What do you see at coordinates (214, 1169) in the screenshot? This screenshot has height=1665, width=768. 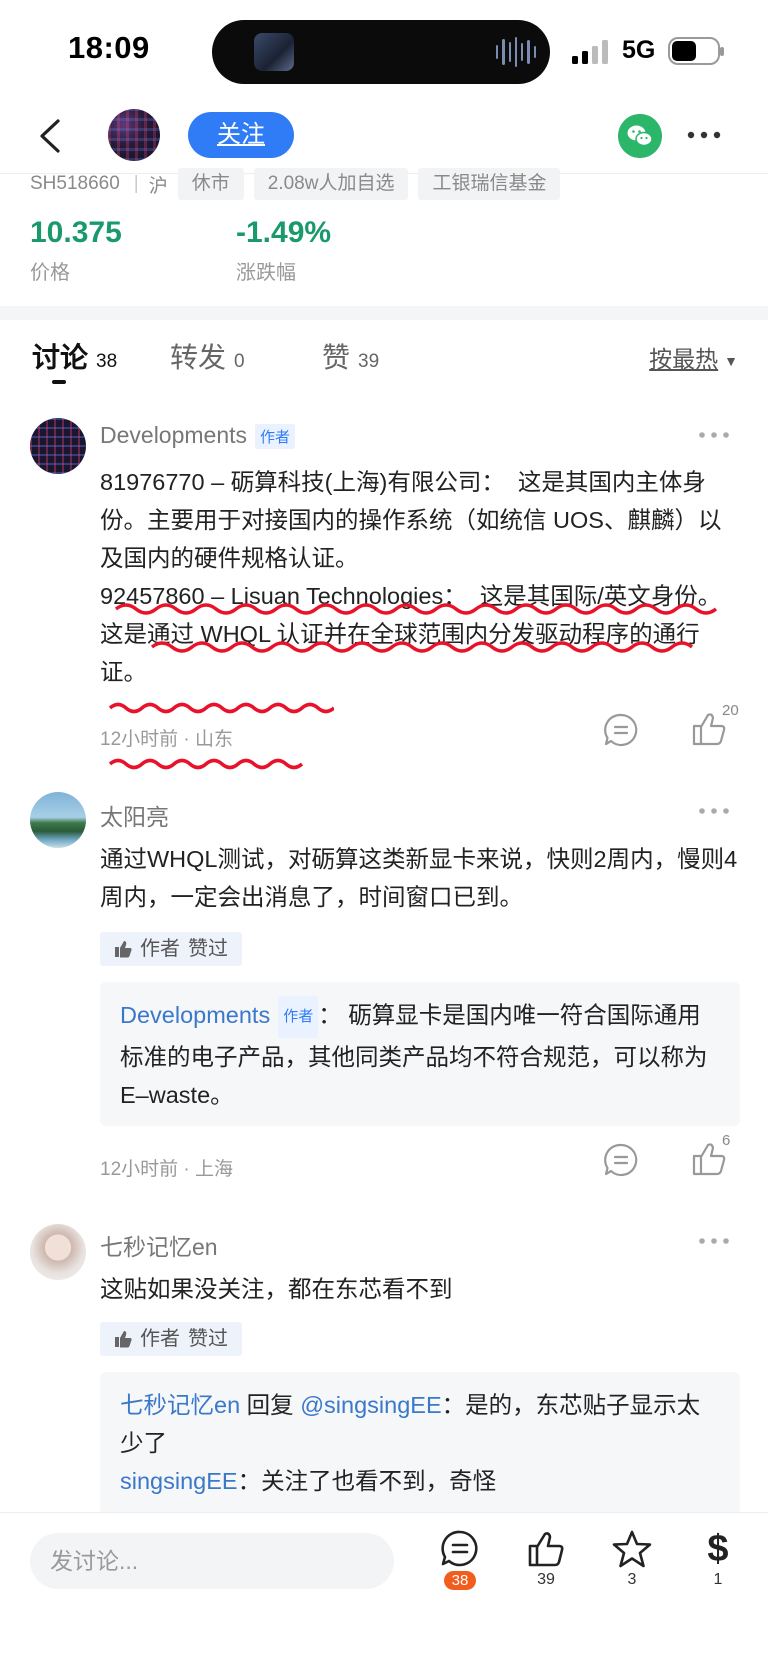 I see `post-location: 上海` at bounding box center [214, 1169].